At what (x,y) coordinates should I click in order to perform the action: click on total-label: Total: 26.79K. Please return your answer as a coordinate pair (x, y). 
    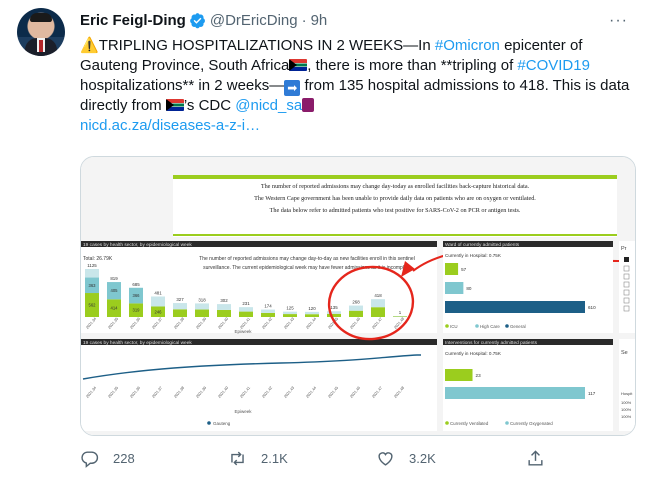
    Looking at the image, I should click on (98, 259).